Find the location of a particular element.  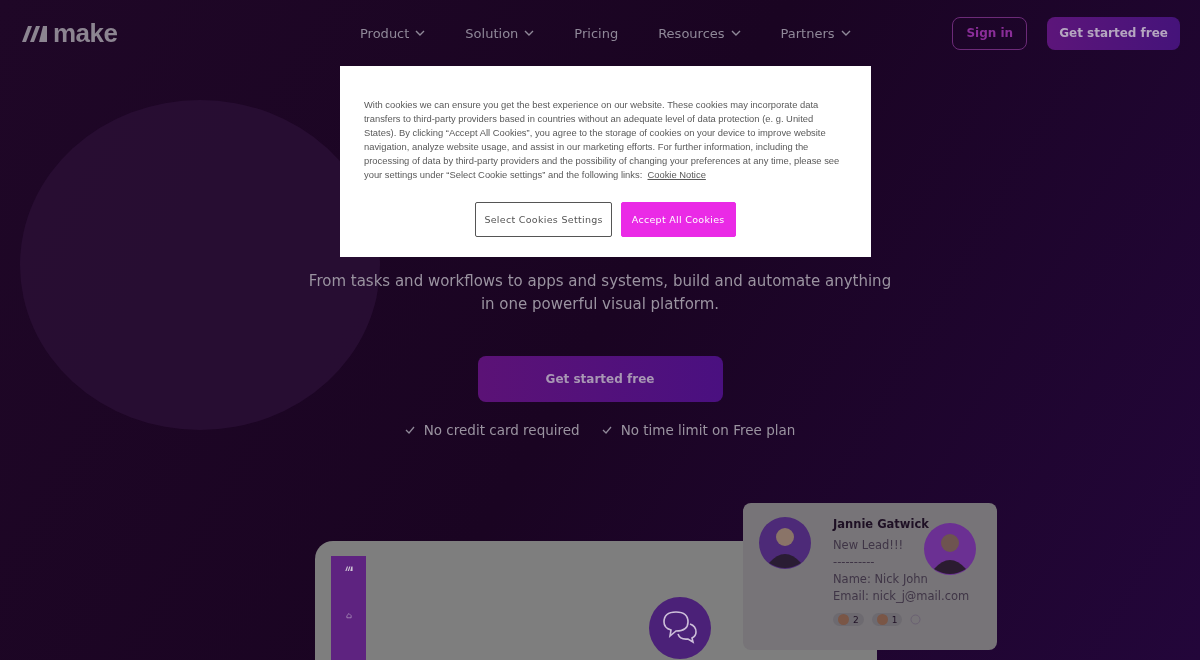

hero-subtitle: From tasks and workflows to apps and systems, build and automate anything in one powerful visual platform. is located at coordinates (600, 293).